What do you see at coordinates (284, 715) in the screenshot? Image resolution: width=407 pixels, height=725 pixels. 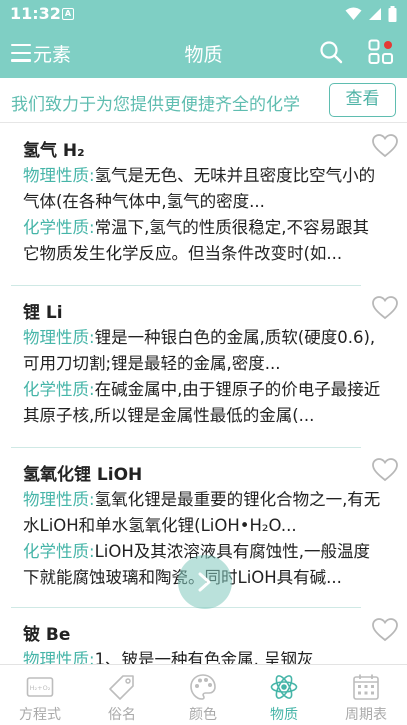 I see `nav-label: 物质` at bounding box center [284, 715].